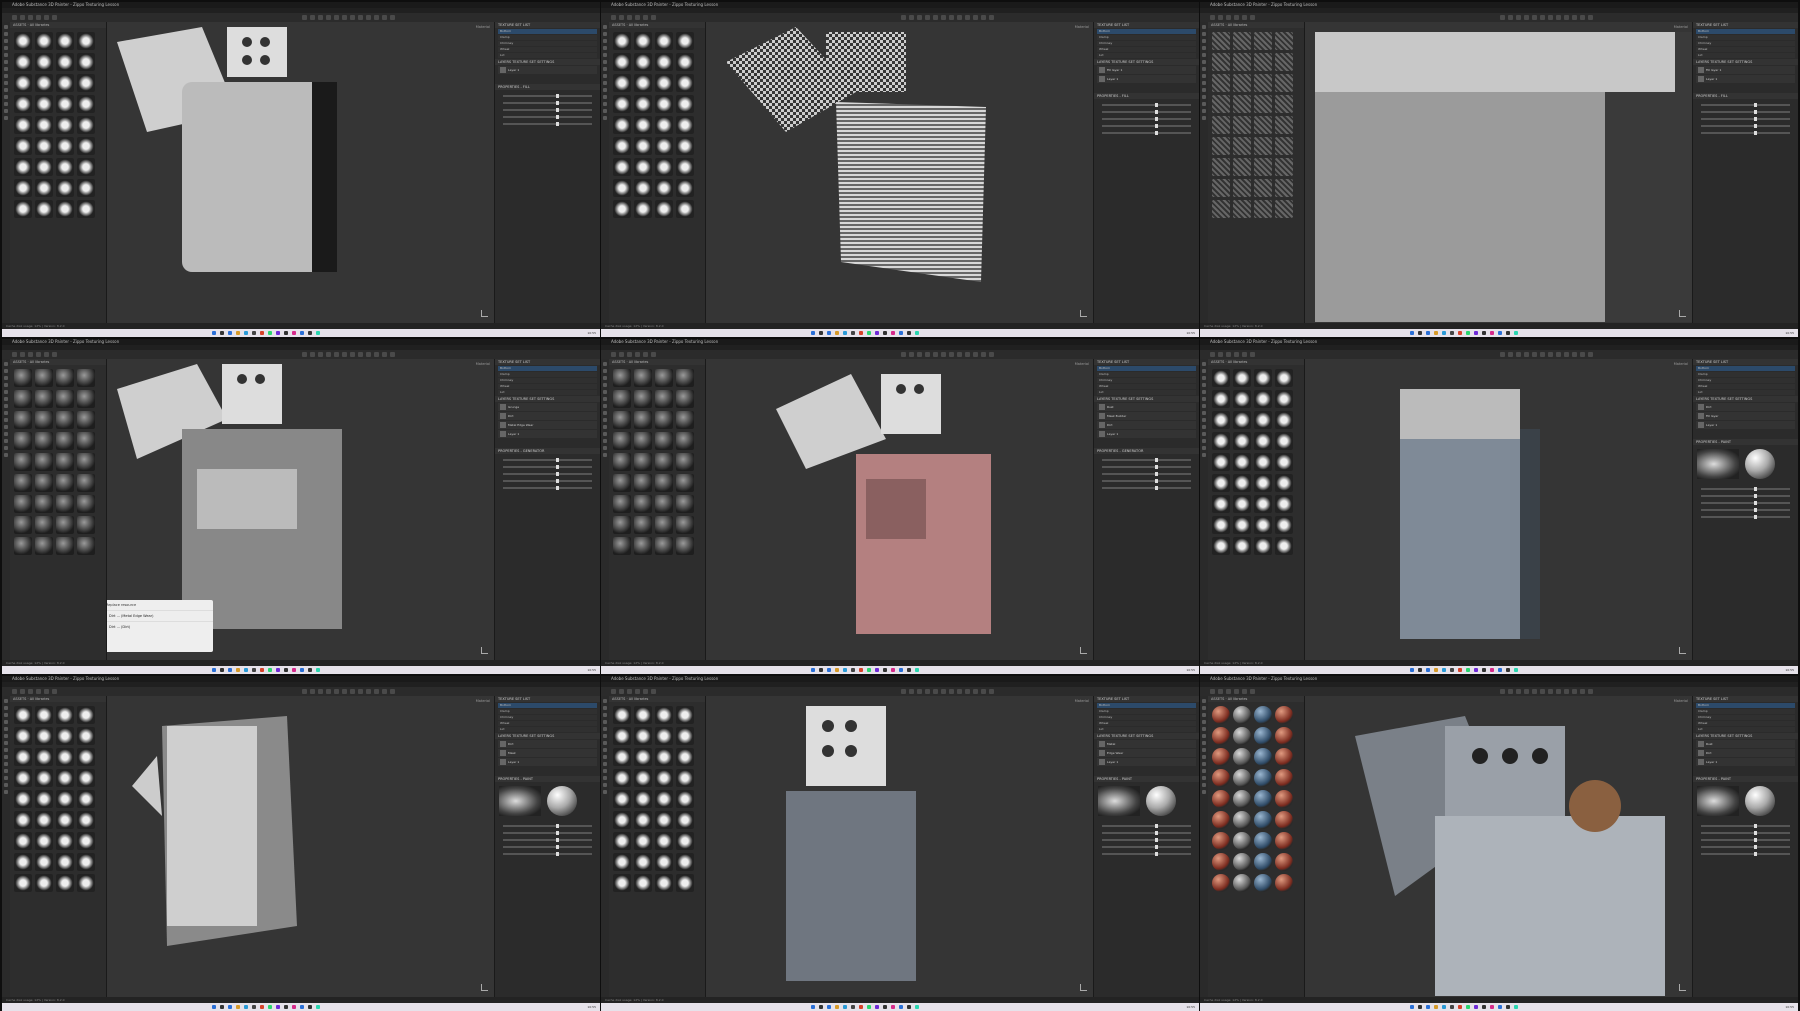  Describe the element at coordinates (547, 744) in the screenshot. I see `layer-row: Dirt` at that location.